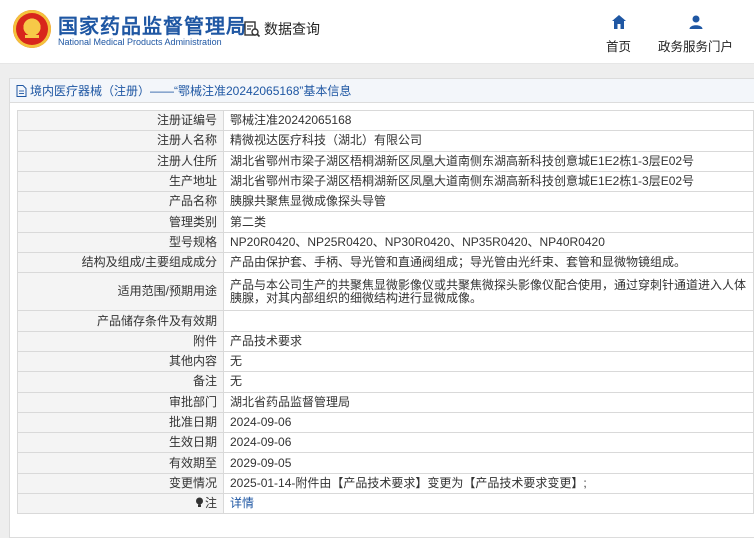 The height and width of the screenshot is (538, 754). What do you see at coordinates (120, 341) in the screenshot?
I see `field-label: 附件` at bounding box center [120, 341].